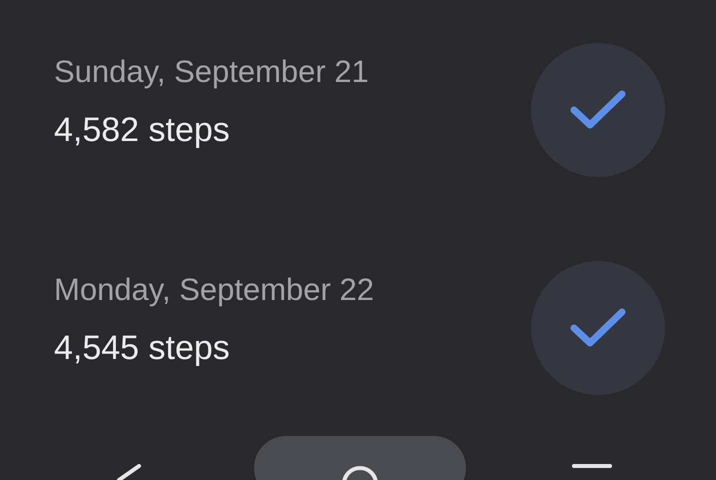 Image resolution: width=716 pixels, height=480 pixels. Describe the element at coordinates (360, 472) in the screenshot. I see `search-icon` at that location.